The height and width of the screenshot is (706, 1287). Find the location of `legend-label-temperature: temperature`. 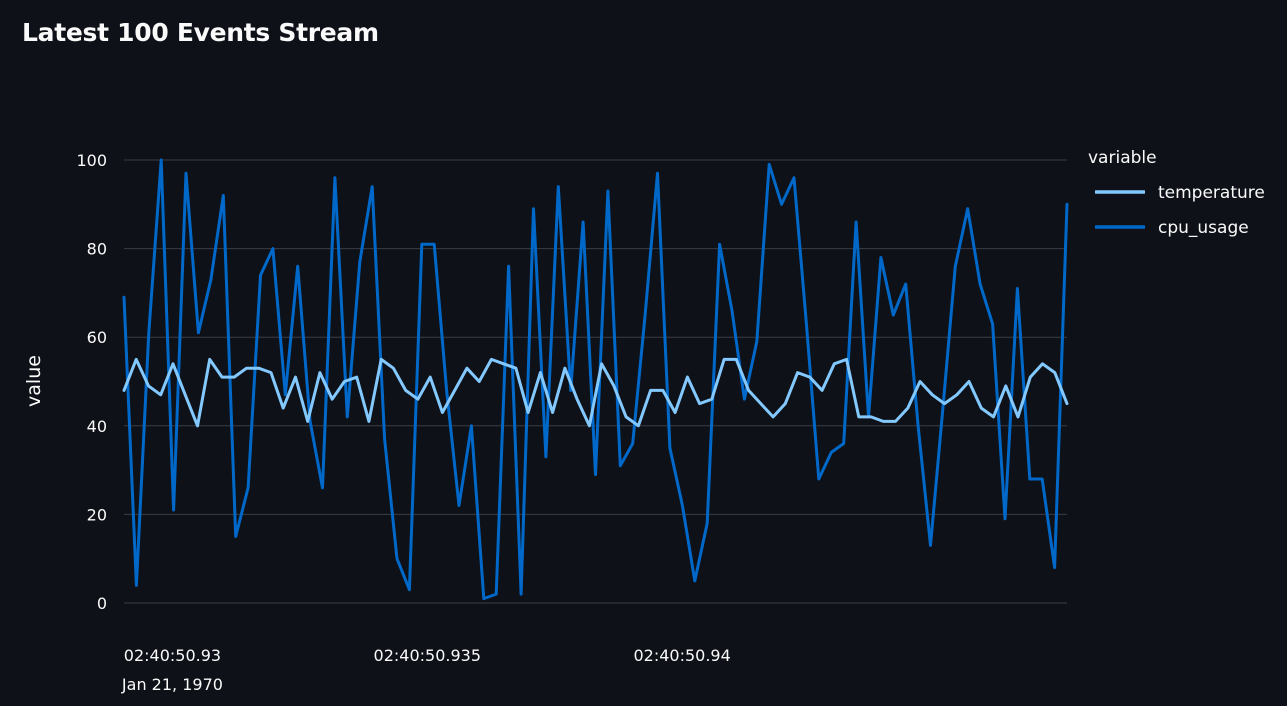

legend-label-temperature: temperature is located at coordinates (1211, 193).